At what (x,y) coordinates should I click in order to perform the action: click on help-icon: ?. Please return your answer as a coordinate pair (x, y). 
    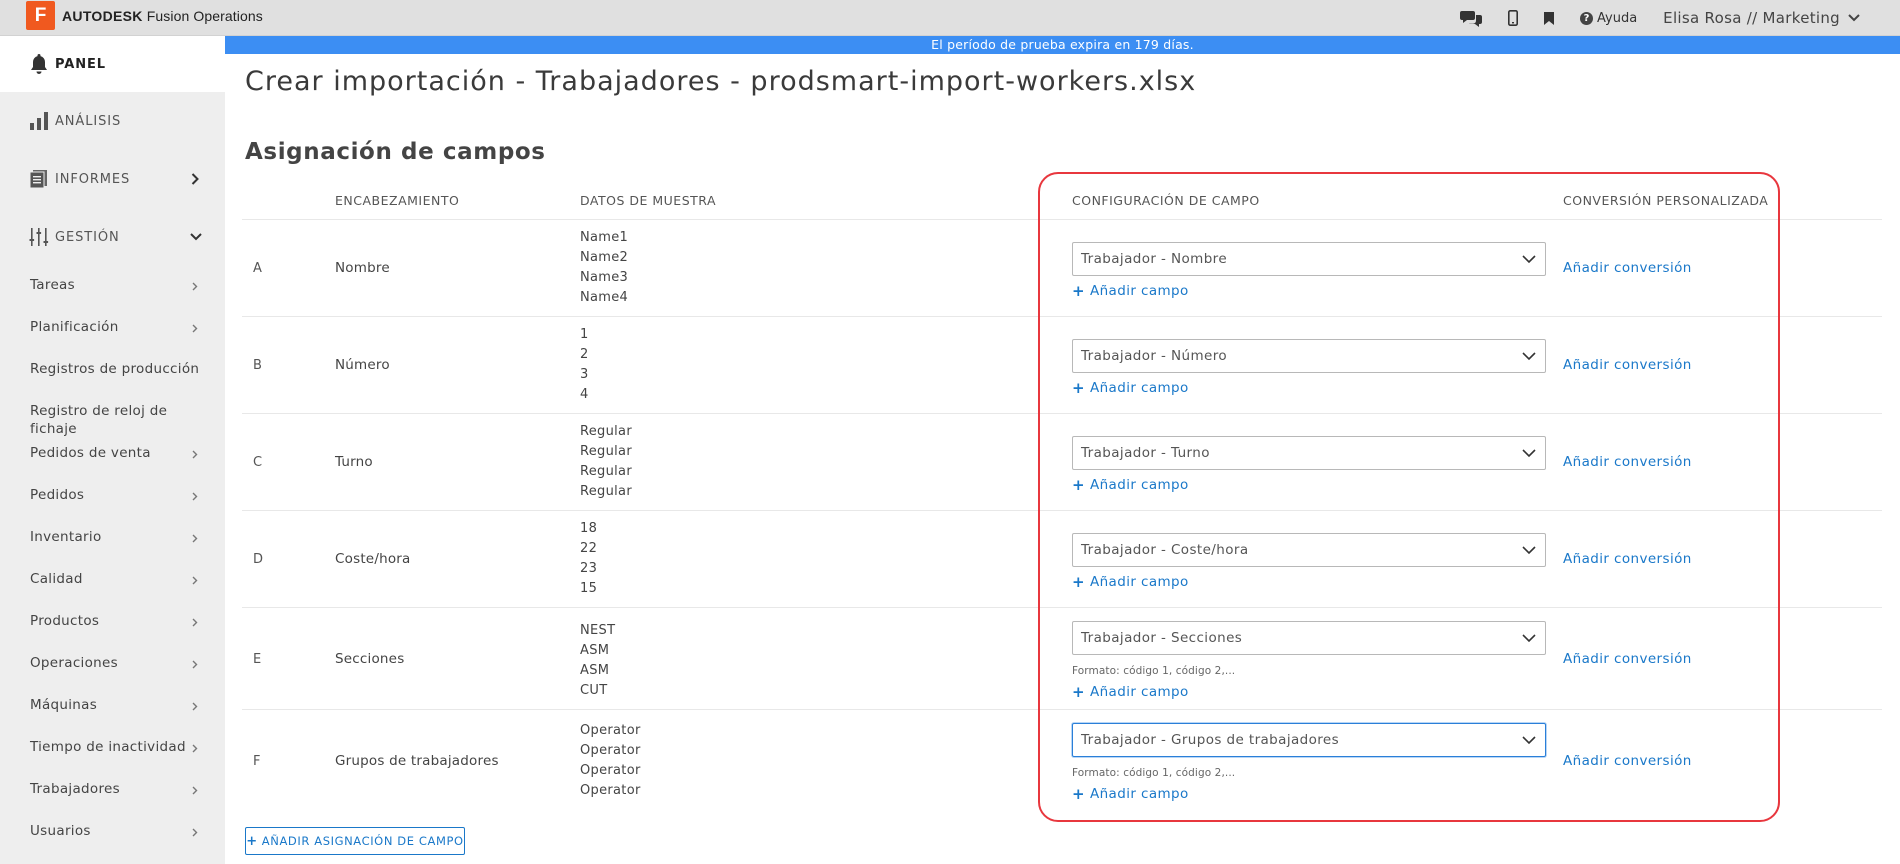
    Looking at the image, I should click on (1586, 18).